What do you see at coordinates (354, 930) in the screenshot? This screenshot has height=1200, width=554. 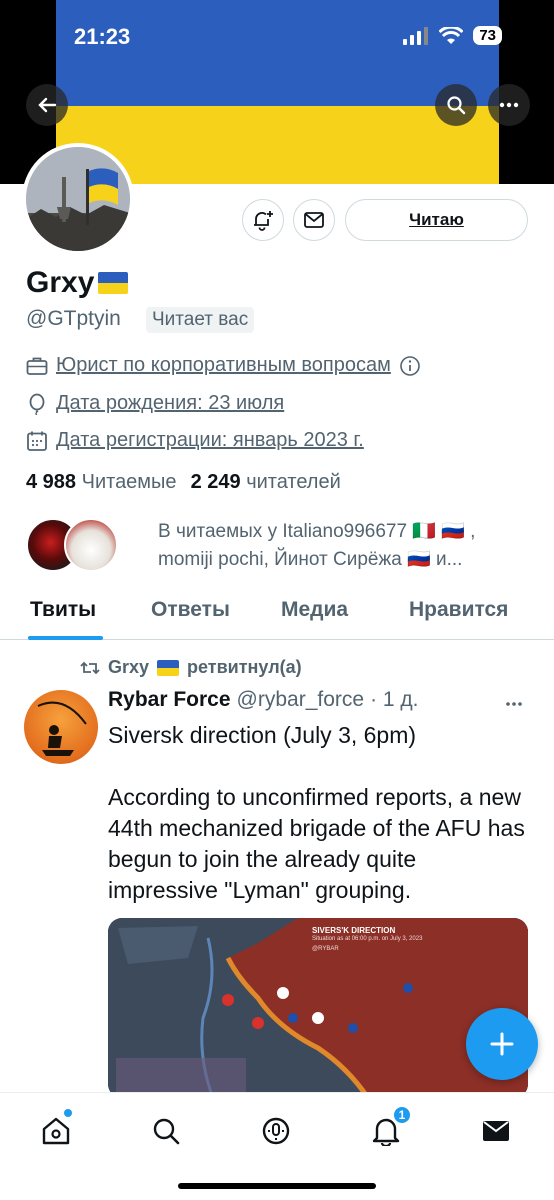 I see `map-title: SIVERS'K DIRECTION` at bounding box center [354, 930].